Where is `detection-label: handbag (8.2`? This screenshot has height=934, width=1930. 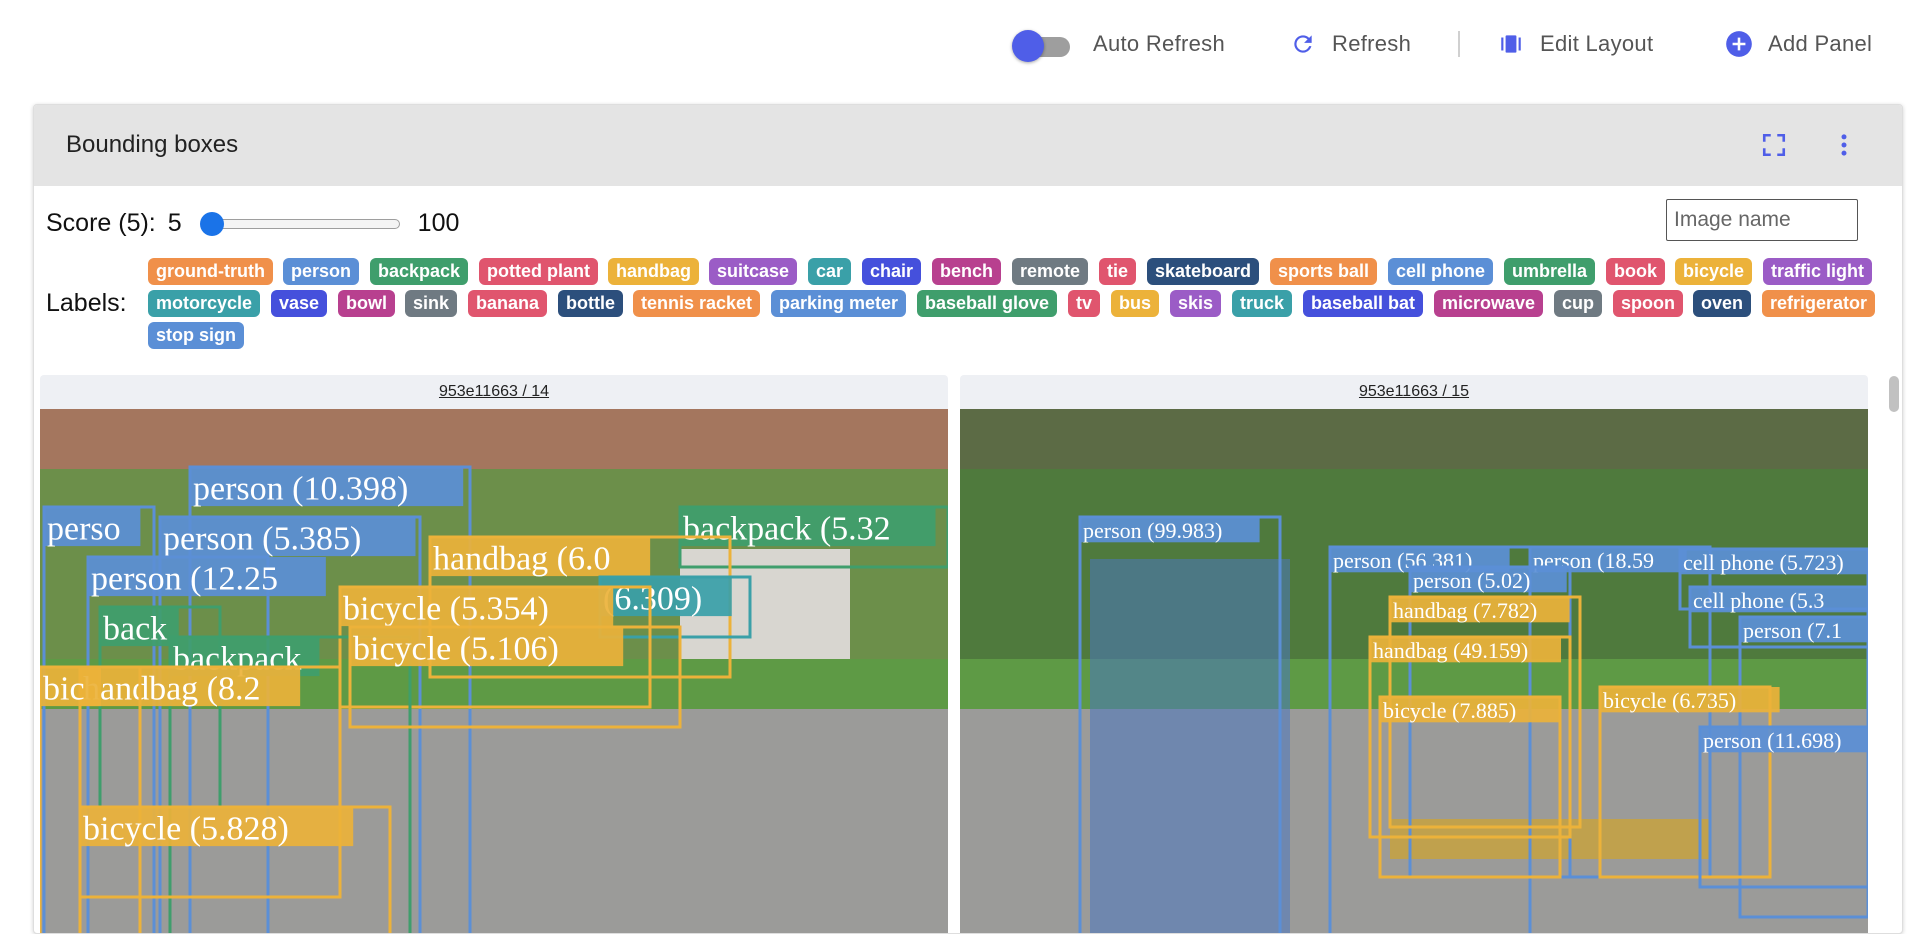 detection-label: handbag (8.2 is located at coordinates (172, 688).